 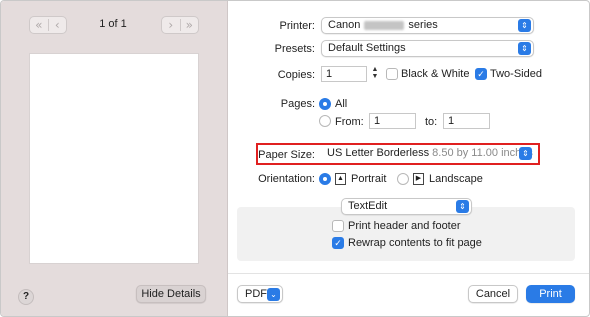 What do you see at coordinates (325, 179) in the screenshot?
I see `portrait-radio` at bounding box center [325, 179].